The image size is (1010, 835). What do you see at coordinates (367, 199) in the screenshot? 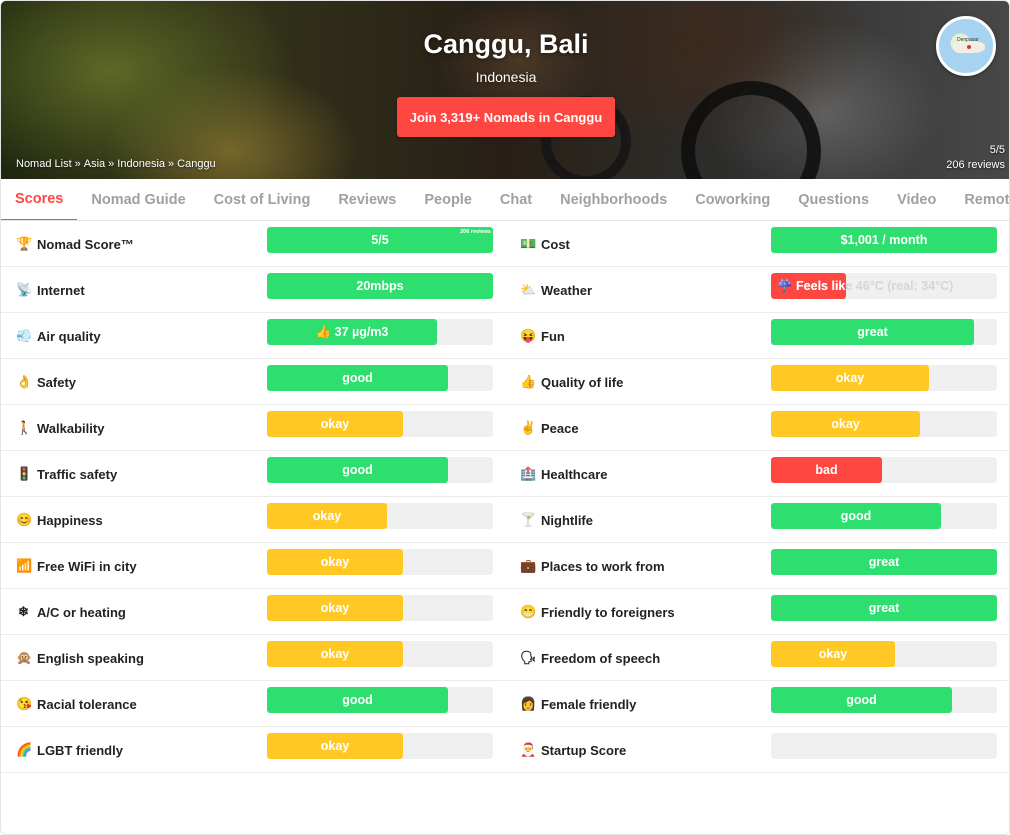
I see `tab-reviews: Reviews` at bounding box center [367, 199].